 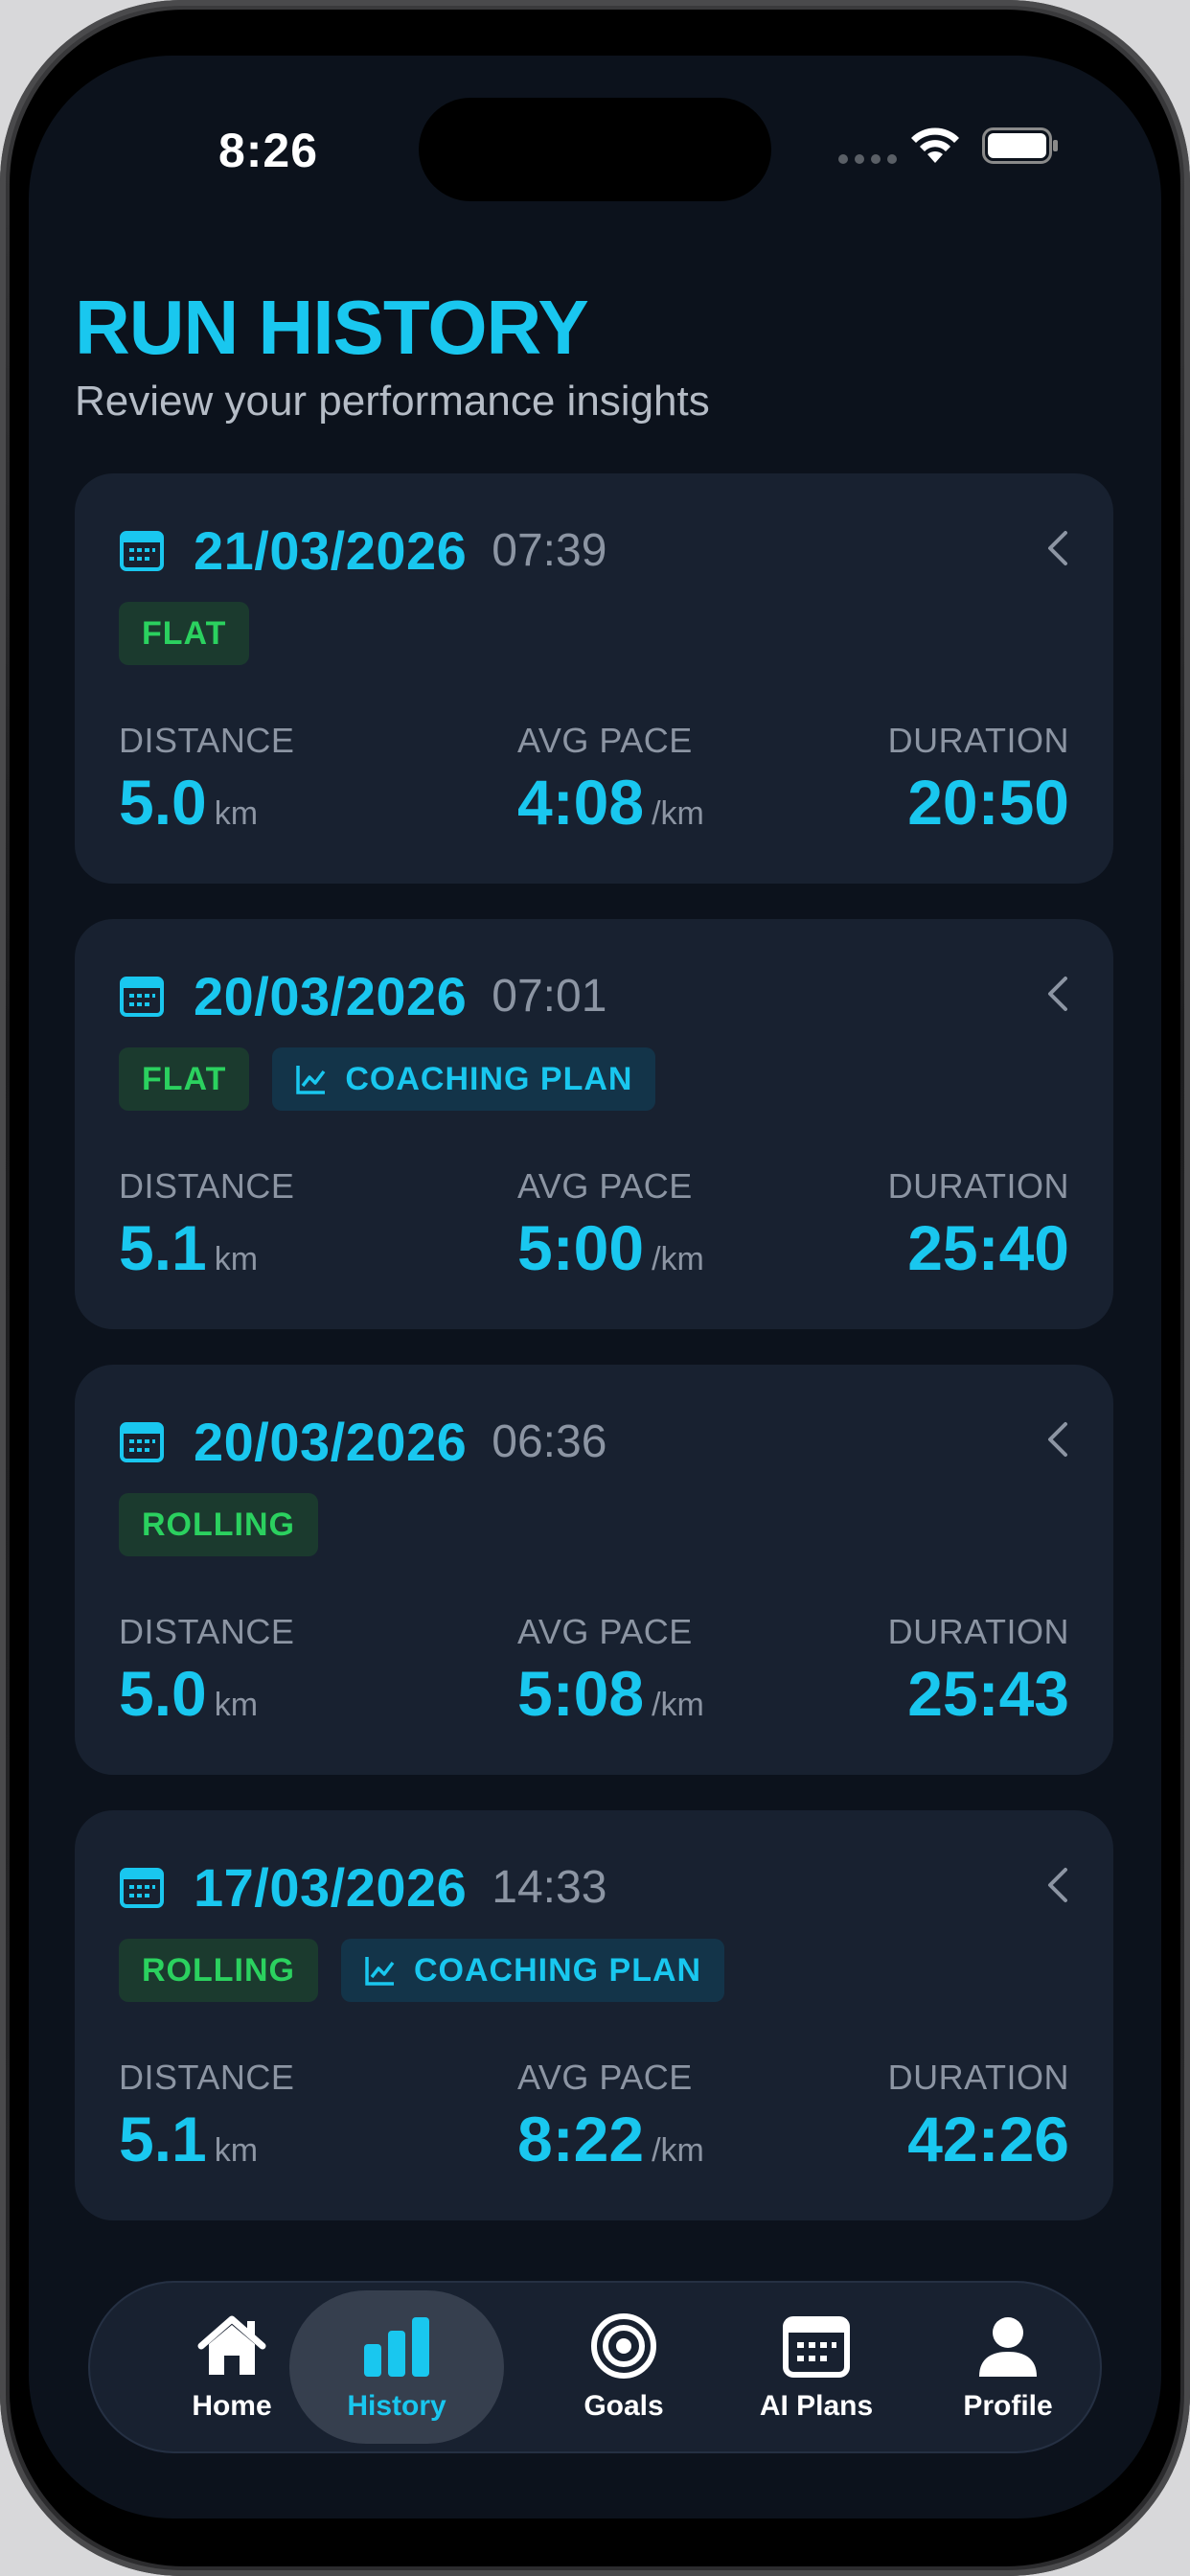 I want to click on tab-history-label: History, so click(x=397, y=2406).